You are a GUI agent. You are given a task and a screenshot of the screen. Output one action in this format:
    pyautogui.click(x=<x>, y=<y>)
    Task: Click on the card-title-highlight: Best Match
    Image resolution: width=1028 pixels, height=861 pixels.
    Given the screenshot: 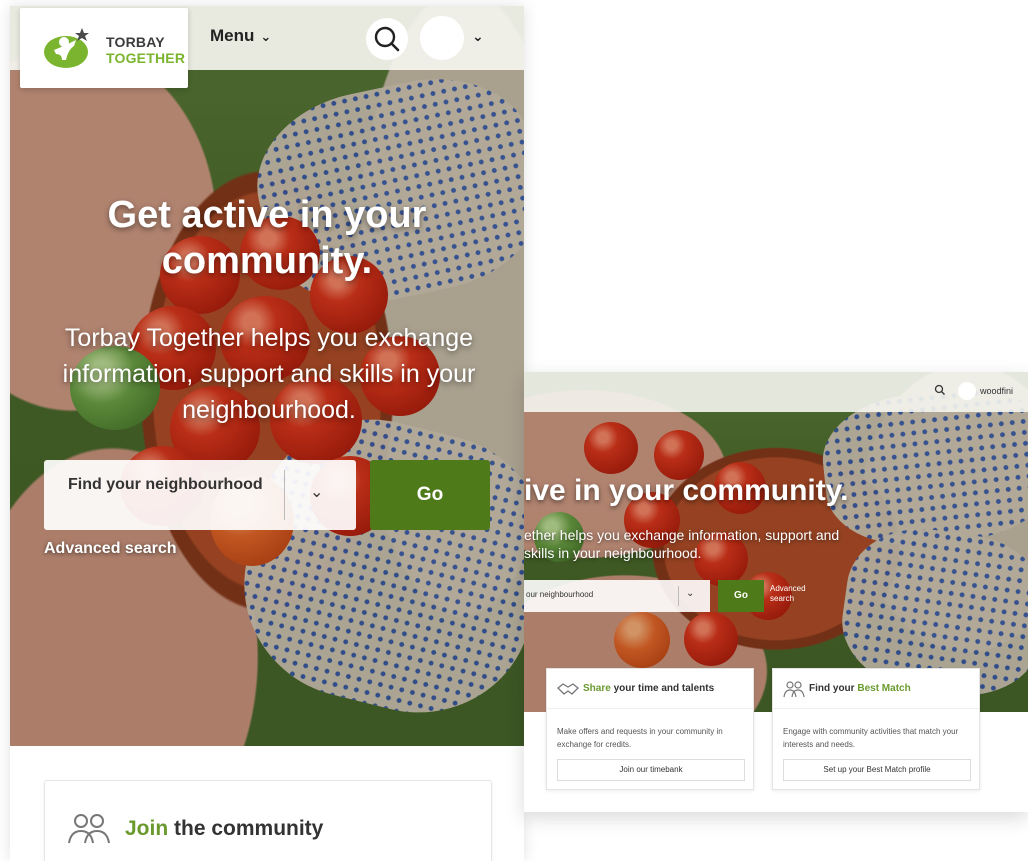 What is the action you would take?
    pyautogui.click(x=884, y=688)
    